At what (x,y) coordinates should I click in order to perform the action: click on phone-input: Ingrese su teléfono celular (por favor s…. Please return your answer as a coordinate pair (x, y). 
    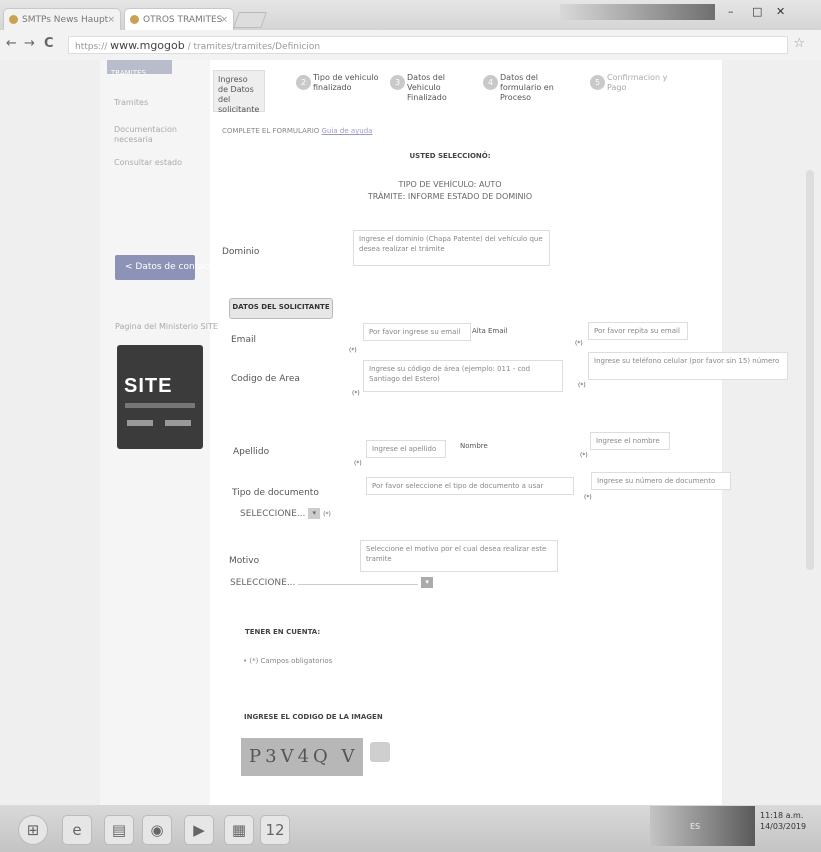
    Looking at the image, I should click on (688, 366).